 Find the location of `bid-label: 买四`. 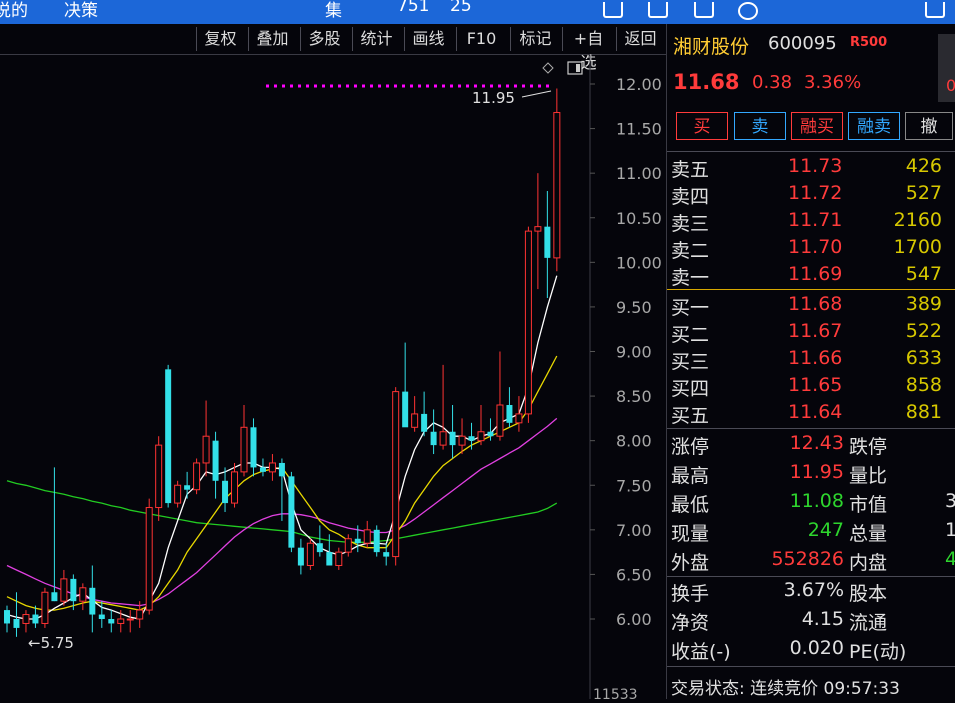

bid-label: 买四 is located at coordinates (690, 389).